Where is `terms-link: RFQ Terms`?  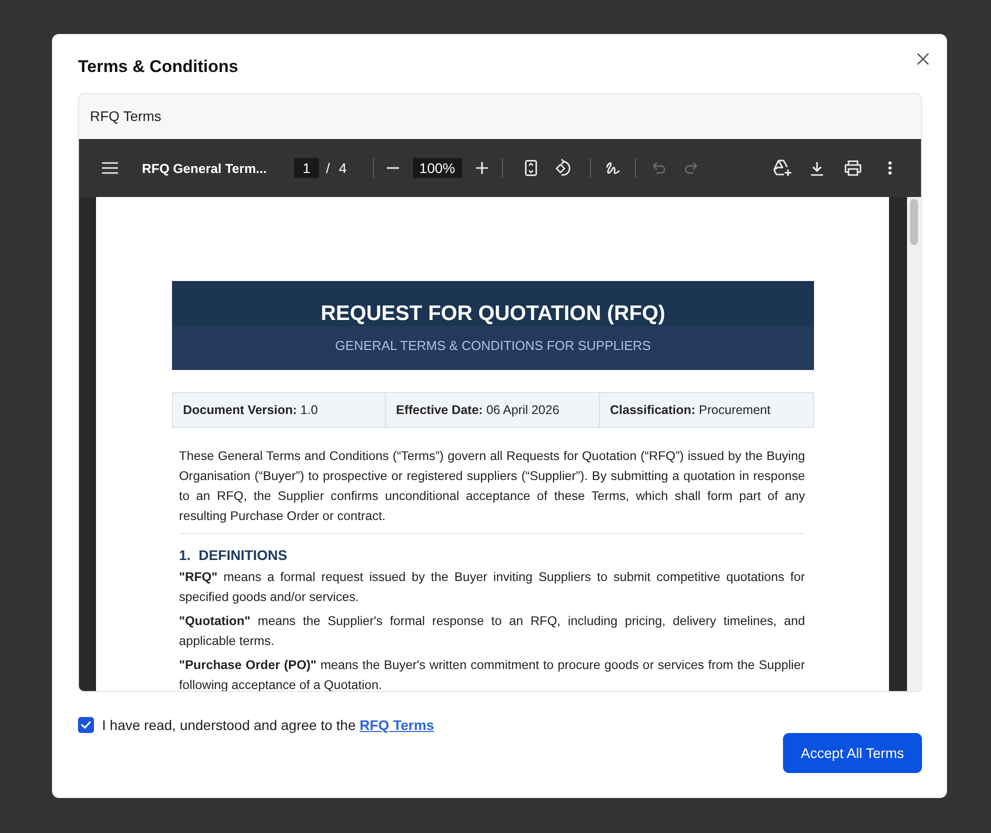
terms-link: RFQ Terms is located at coordinates (397, 725).